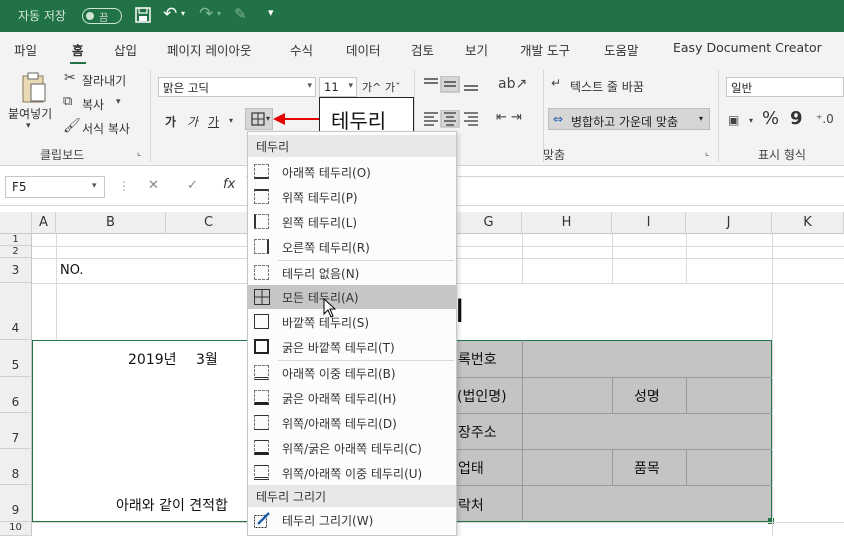 The width and height of the screenshot is (844, 536). I want to click on customize-qat-icon: ▾, so click(271, 12).